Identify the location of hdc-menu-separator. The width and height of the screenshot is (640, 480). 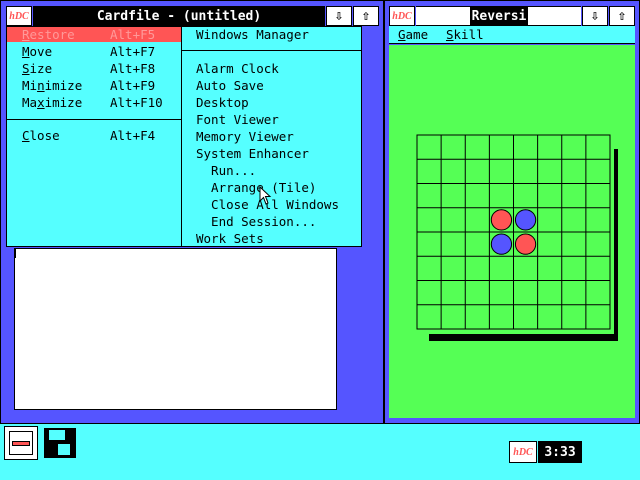
(271, 50).